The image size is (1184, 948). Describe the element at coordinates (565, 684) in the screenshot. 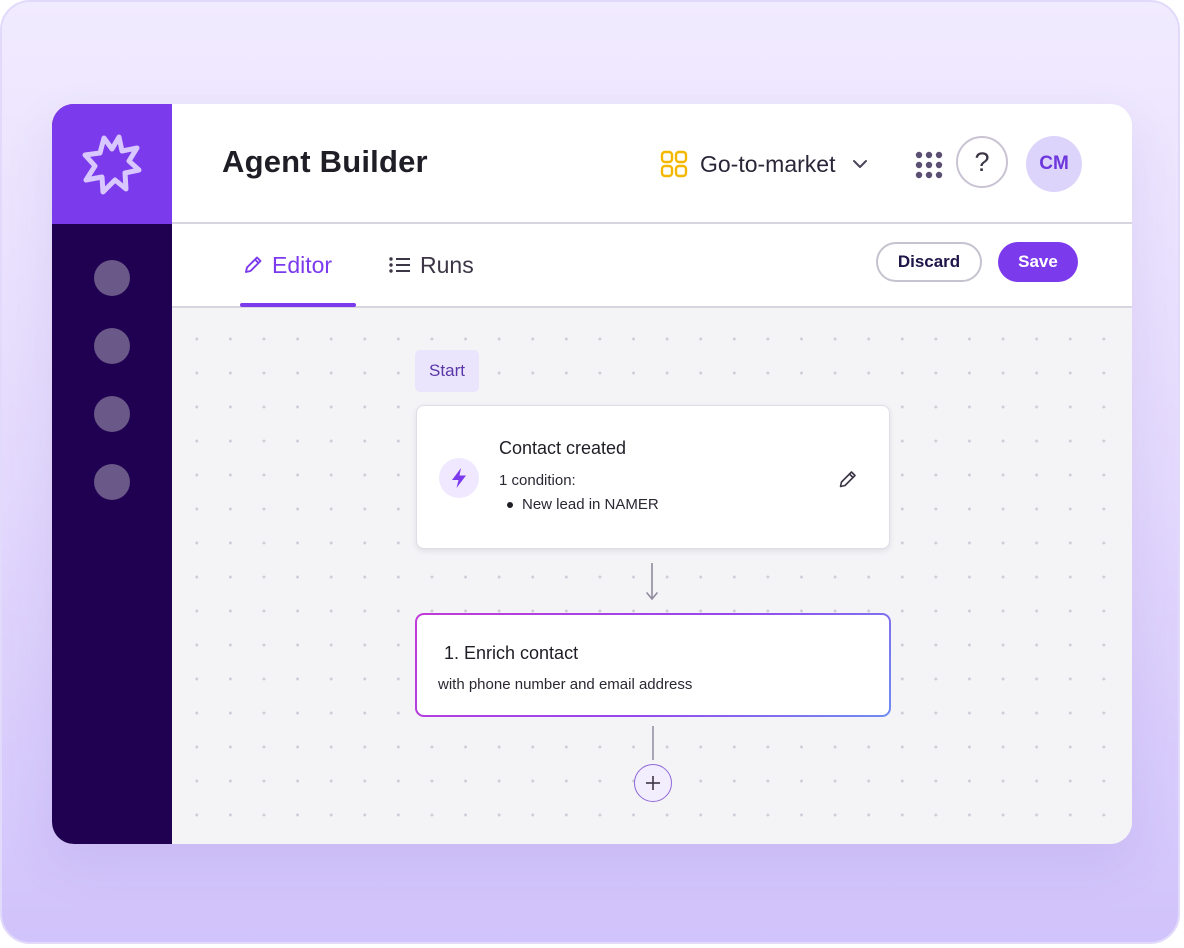

I see `step-subtitle: with phone number and email address` at that location.